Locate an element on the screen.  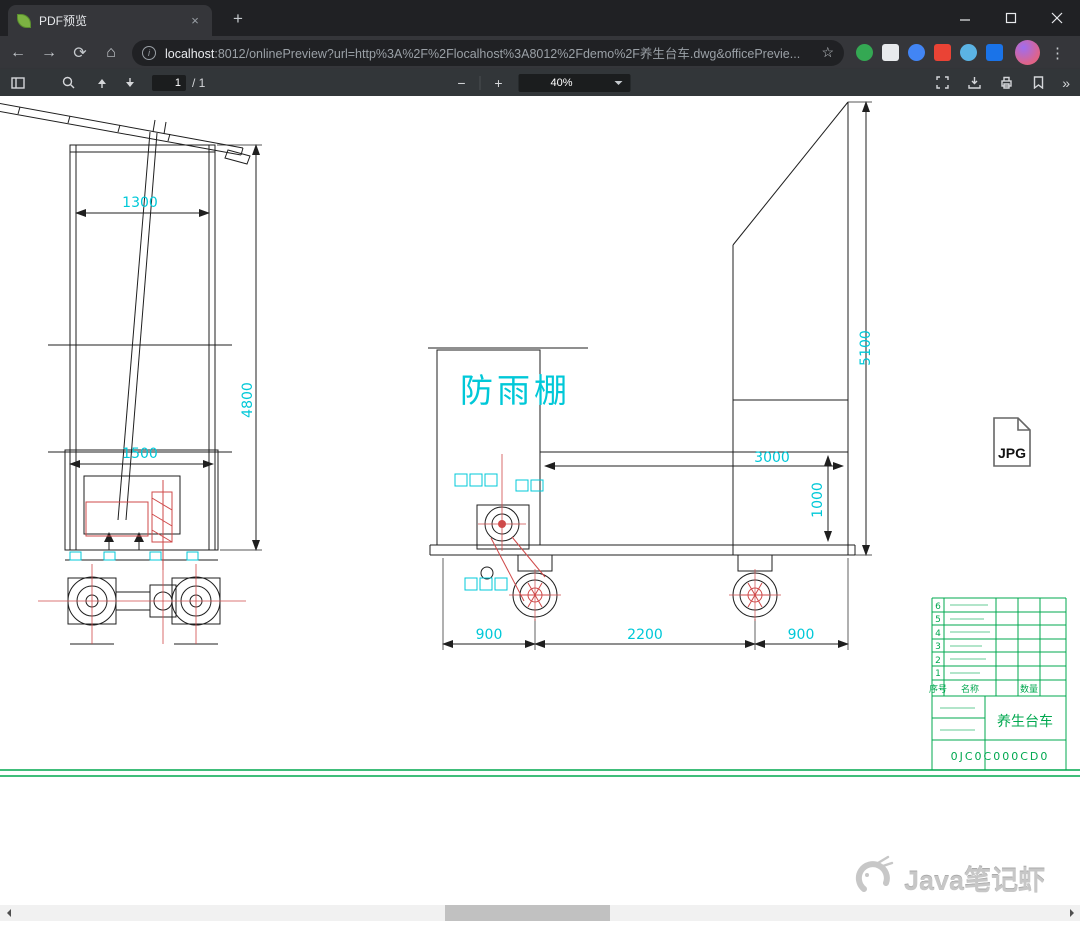
horizontal-scrollbar is located at coordinates (540, 913).